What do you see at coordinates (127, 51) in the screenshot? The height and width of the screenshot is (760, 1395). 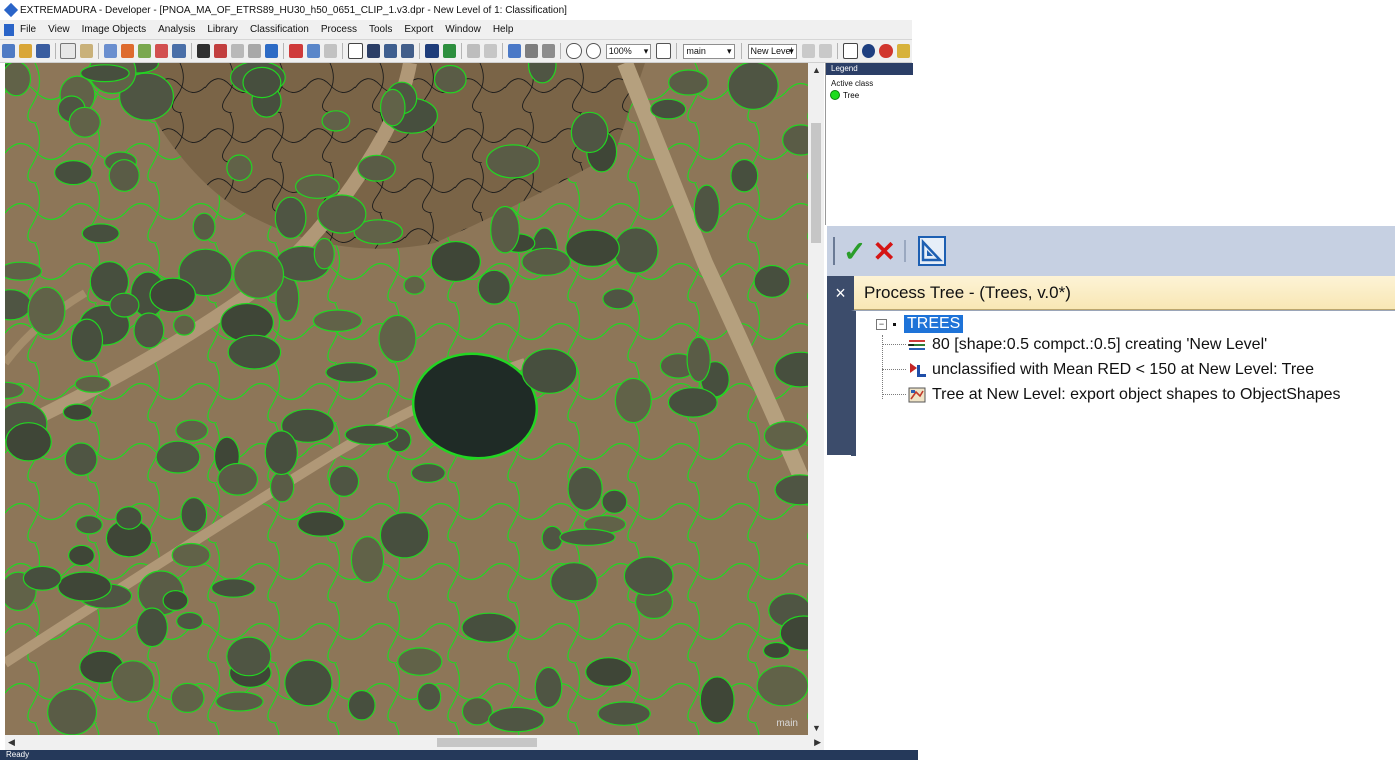 I see `sample-icon` at bounding box center [127, 51].